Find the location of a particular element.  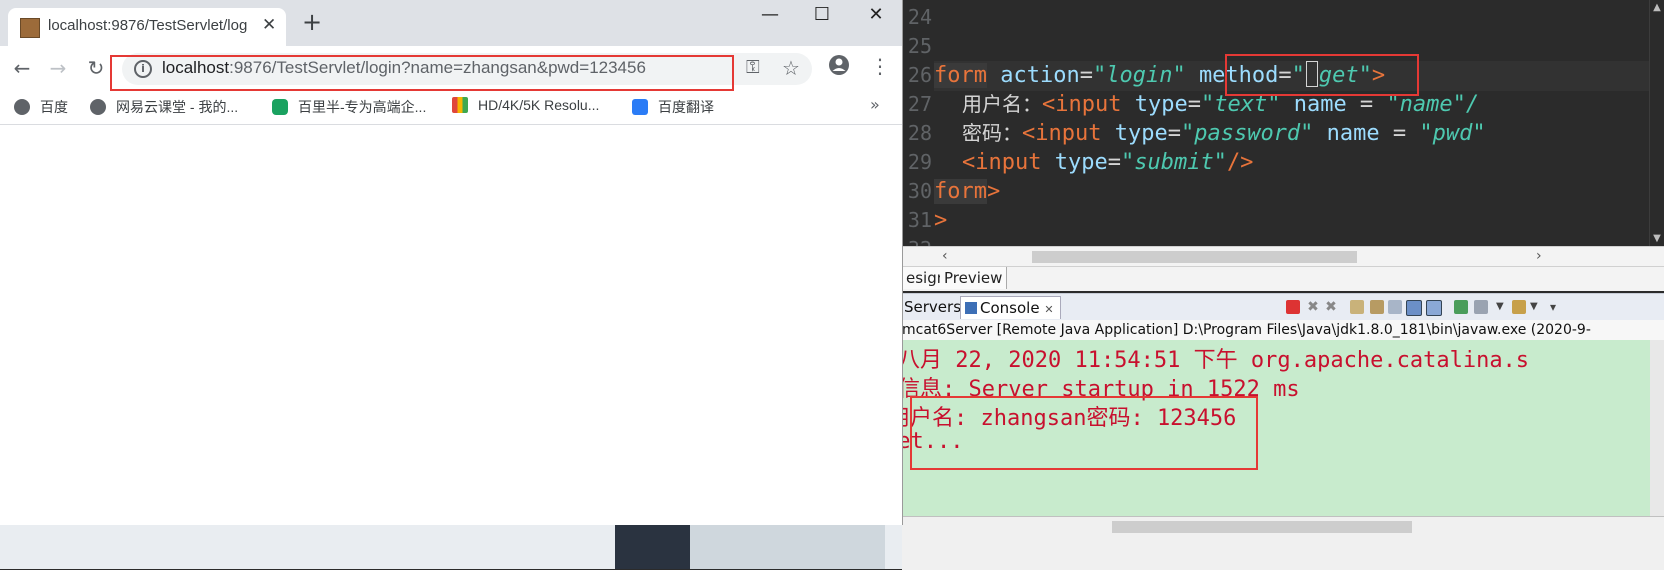

scroll-lock-icon is located at coordinates (1377, 307).